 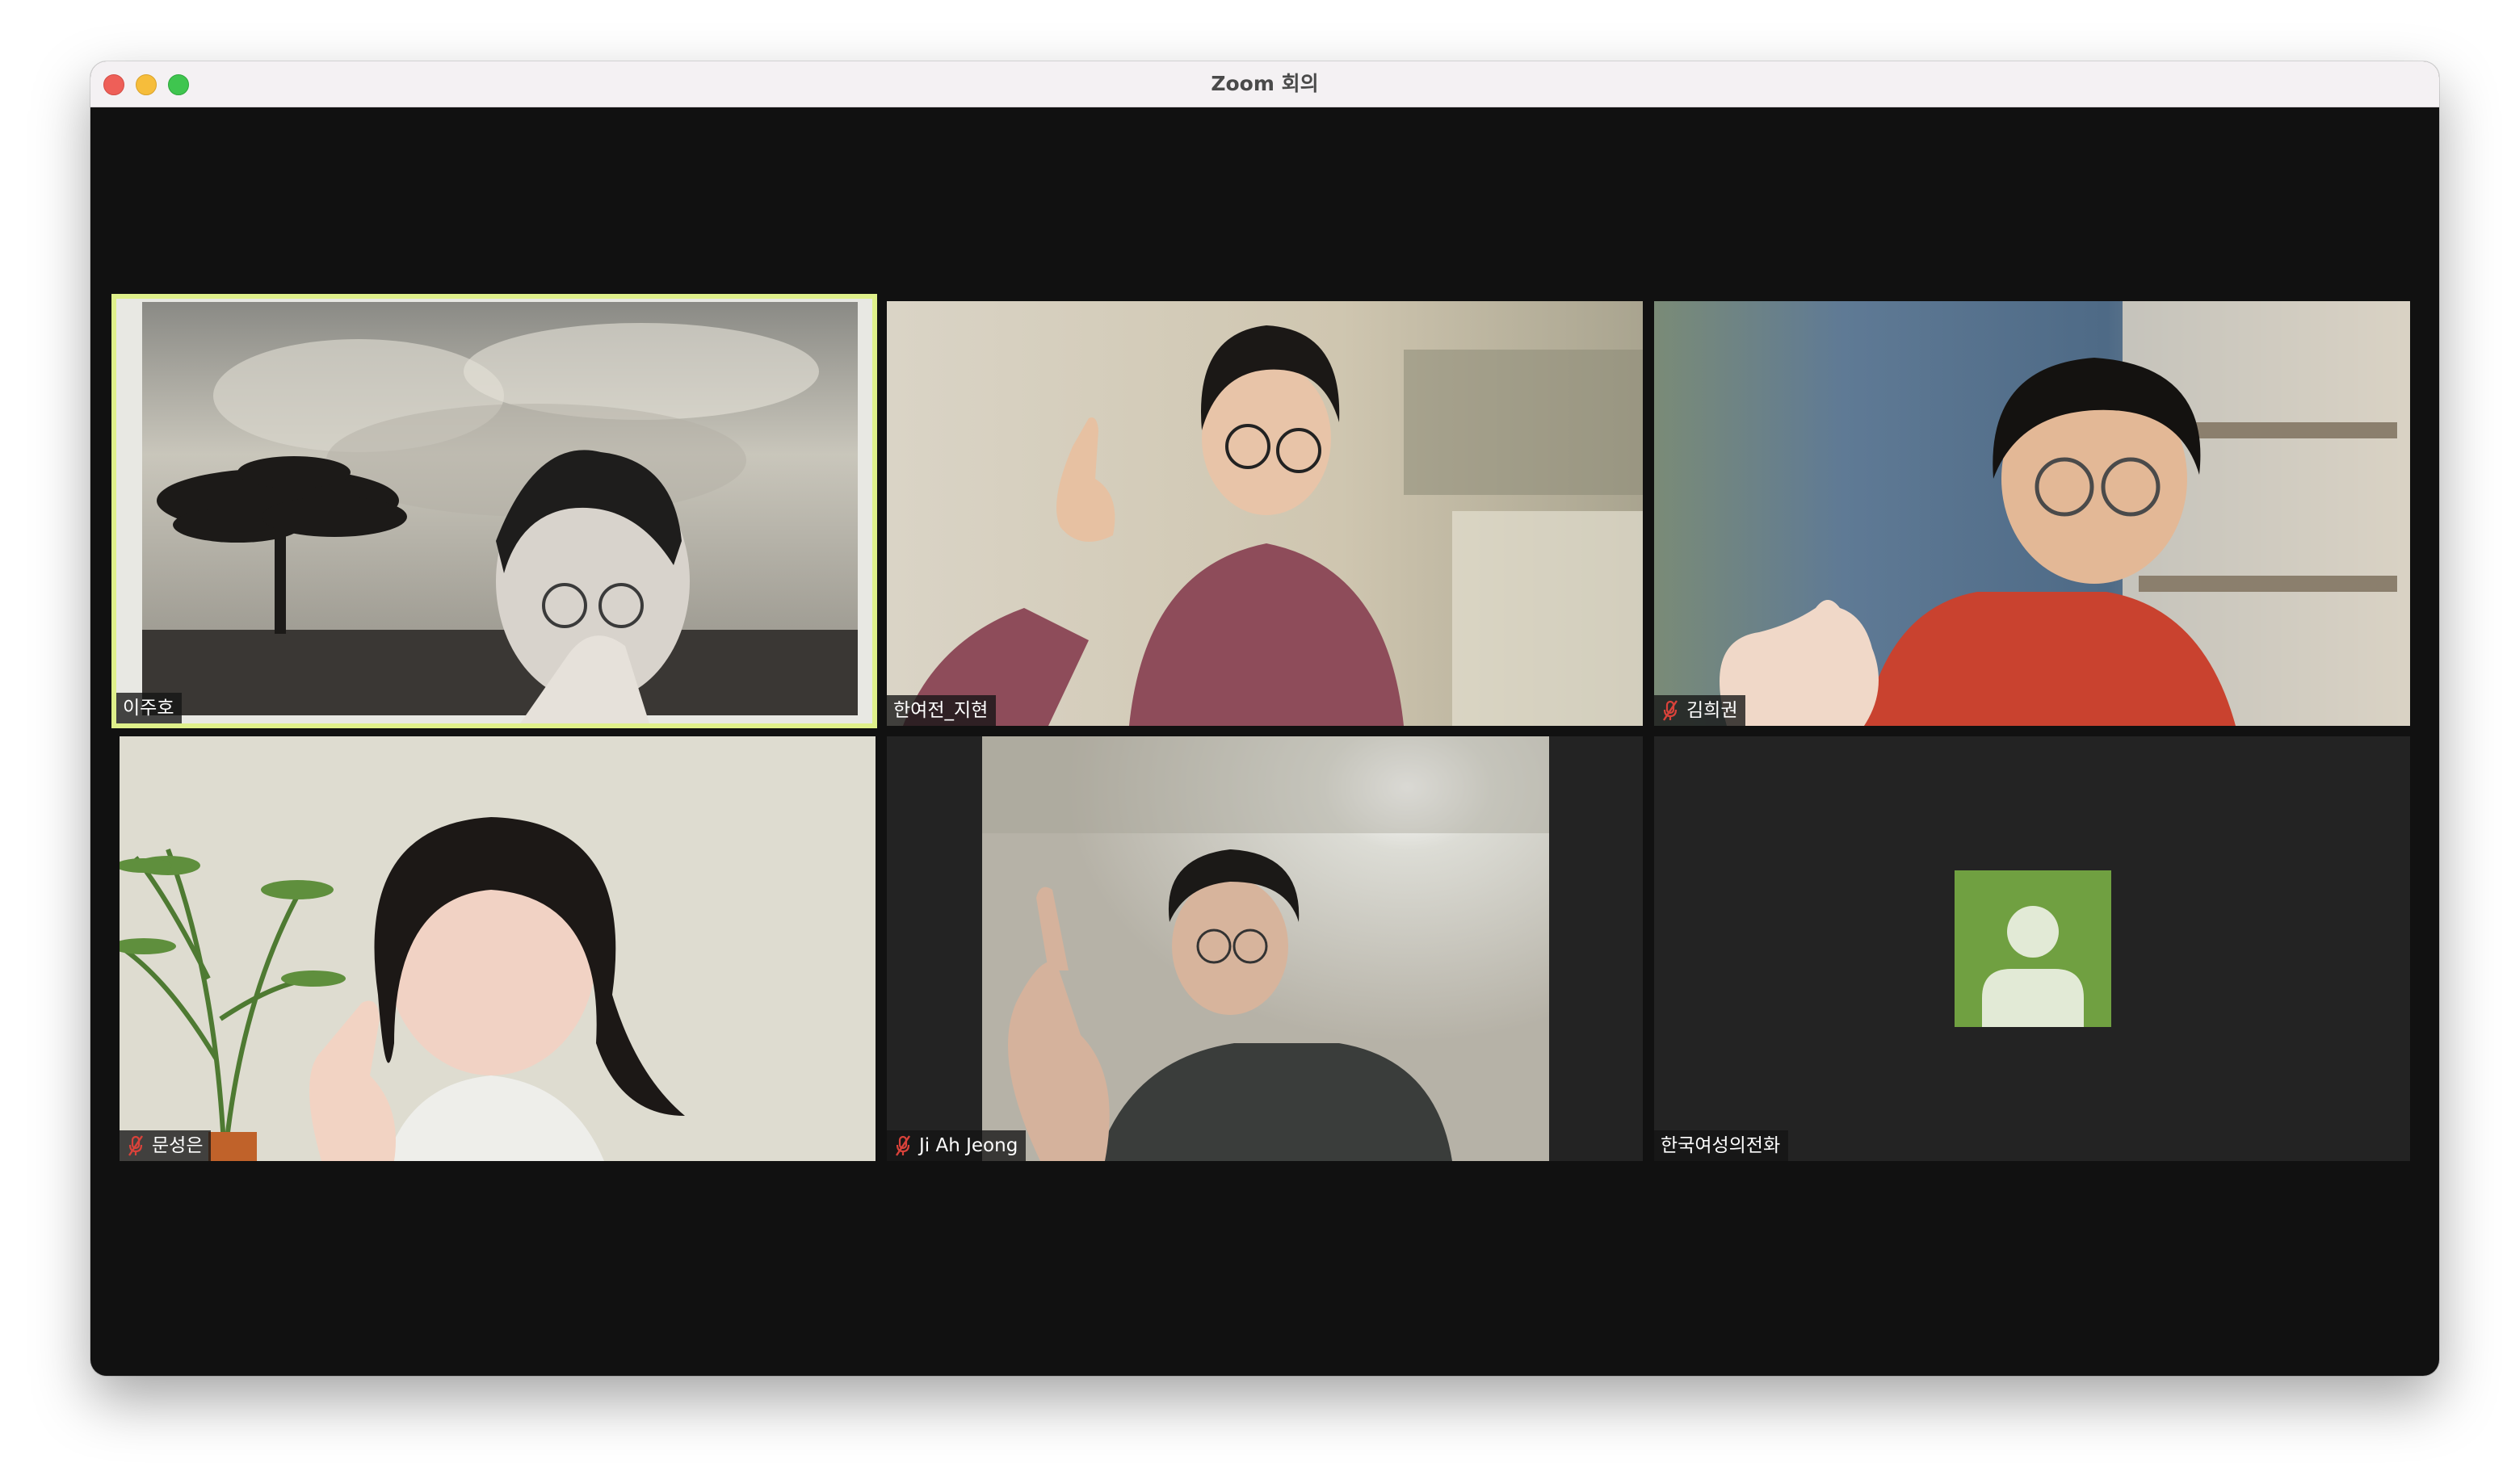 What do you see at coordinates (178, 1145) in the screenshot?
I see `participant-name: 문성은` at bounding box center [178, 1145].